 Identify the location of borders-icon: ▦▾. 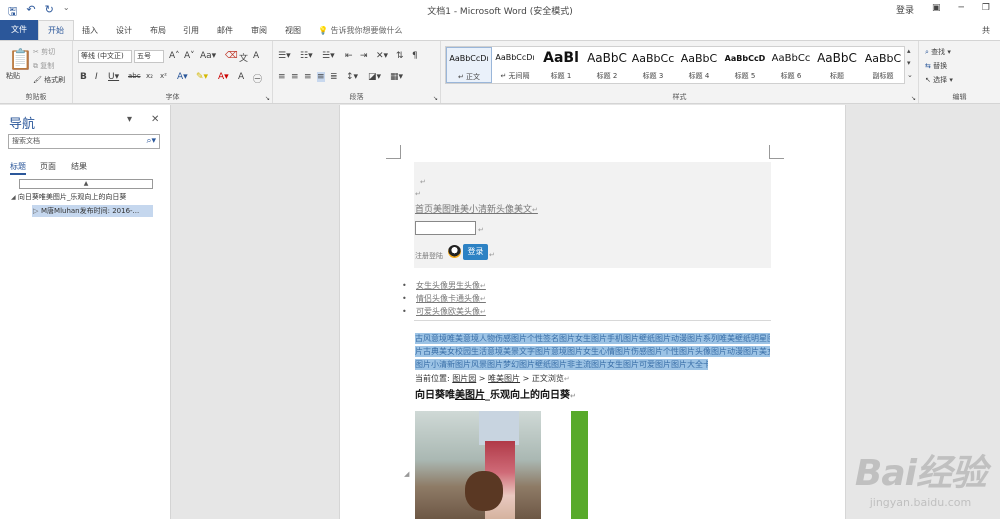
(396, 77).